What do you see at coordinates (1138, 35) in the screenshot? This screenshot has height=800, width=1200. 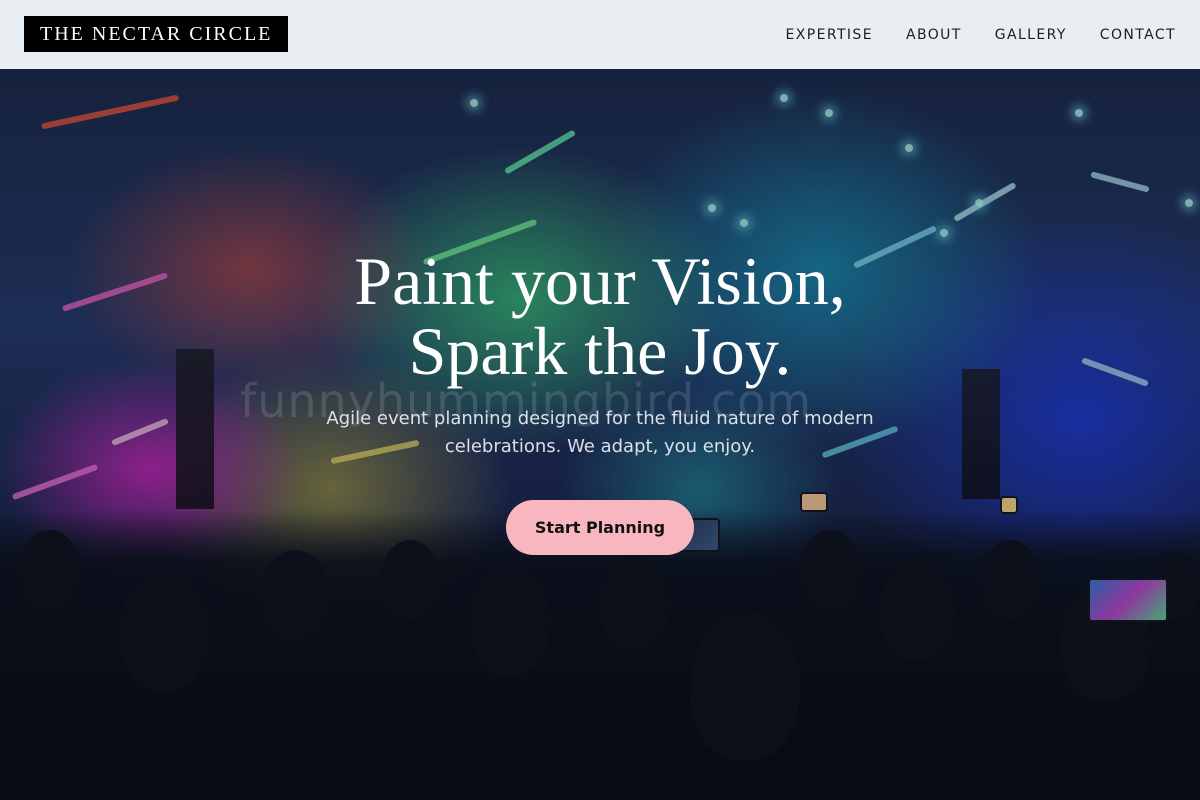 I see `nav-link-contact: CONTACT` at bounding box center [1138, 35].